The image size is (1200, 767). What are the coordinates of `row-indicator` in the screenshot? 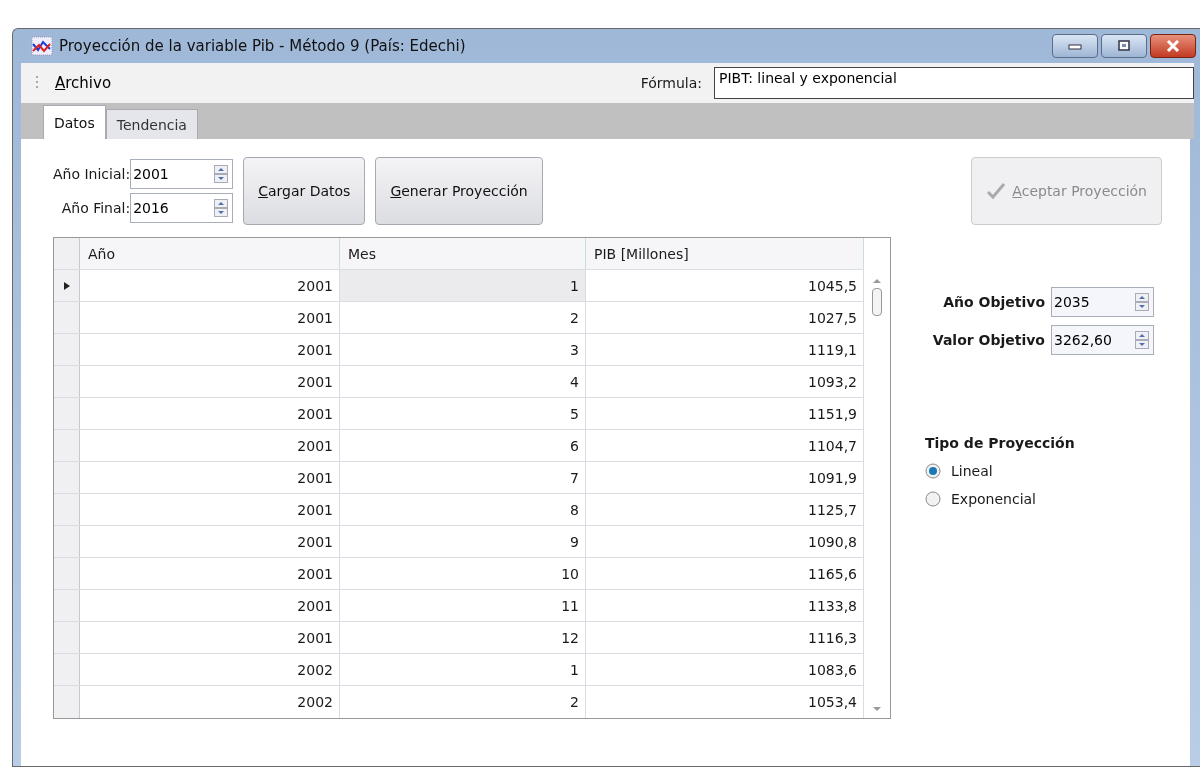 It's located at (67, 285).